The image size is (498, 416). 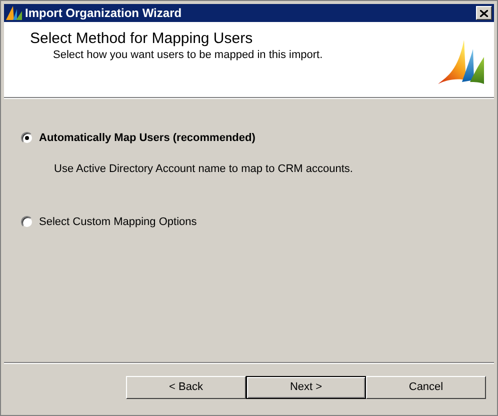 What do you see at coordinates (426, 387) in the screenshot?
I see `wizard-button: Cancel` at bounding box center [426, 387].